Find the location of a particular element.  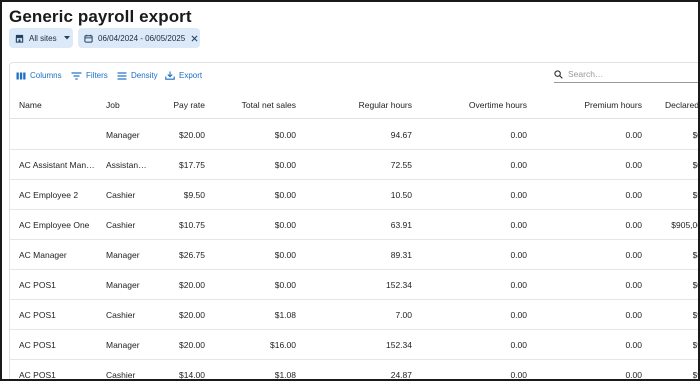

cell-pay-rate: $10.75 is located at coordinates (192, 225).